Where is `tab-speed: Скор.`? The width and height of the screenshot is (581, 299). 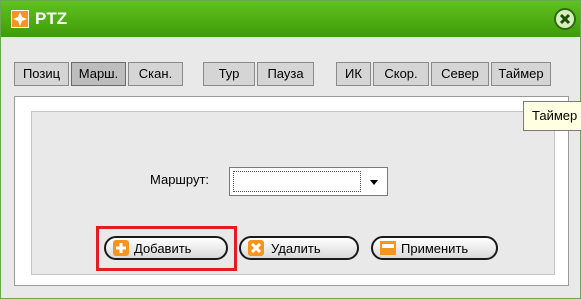 tab-speed: Скор. is located at coordinates (401, 74).